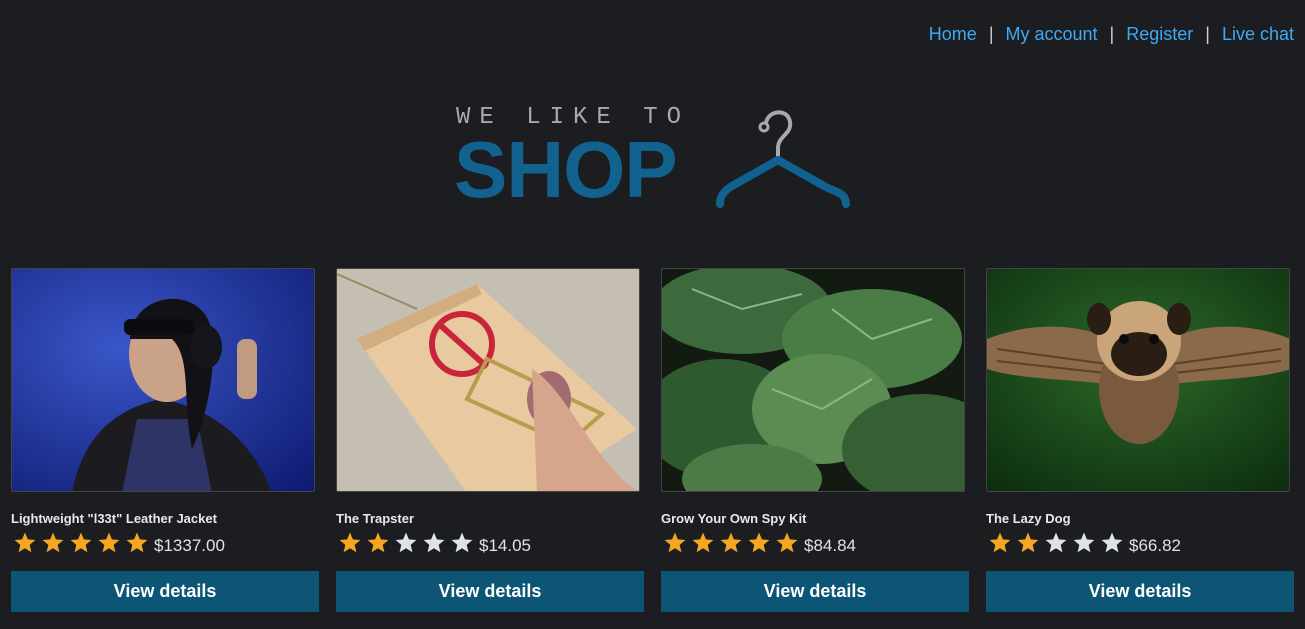  What do you see at coordinates (953, 34) in the screenshot?
I see `nav-home-link: Home` at bounding box center [953, 34].